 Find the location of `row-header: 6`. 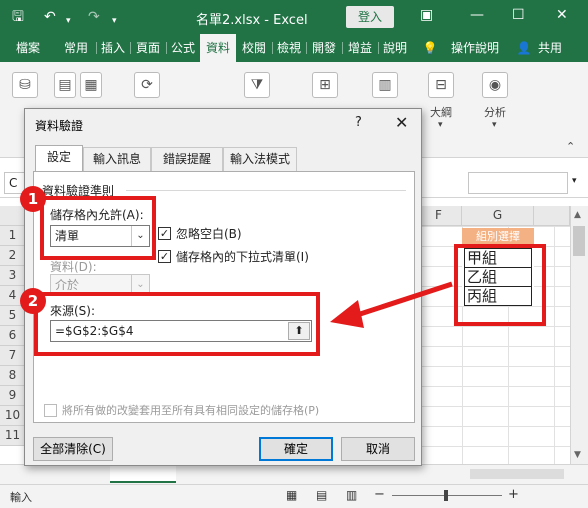

row-header: 6 is located at coordinates (13, 336).